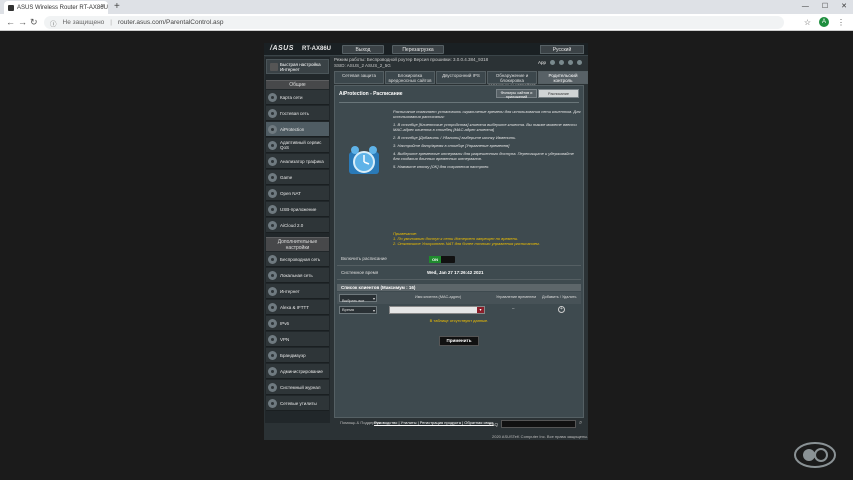 The height and width of the screenshot is (480, 853). Describe the element at coordinates (297, 275) in the screenshot. I see `sidebar-item-lan: Локальная сеть` at that location.